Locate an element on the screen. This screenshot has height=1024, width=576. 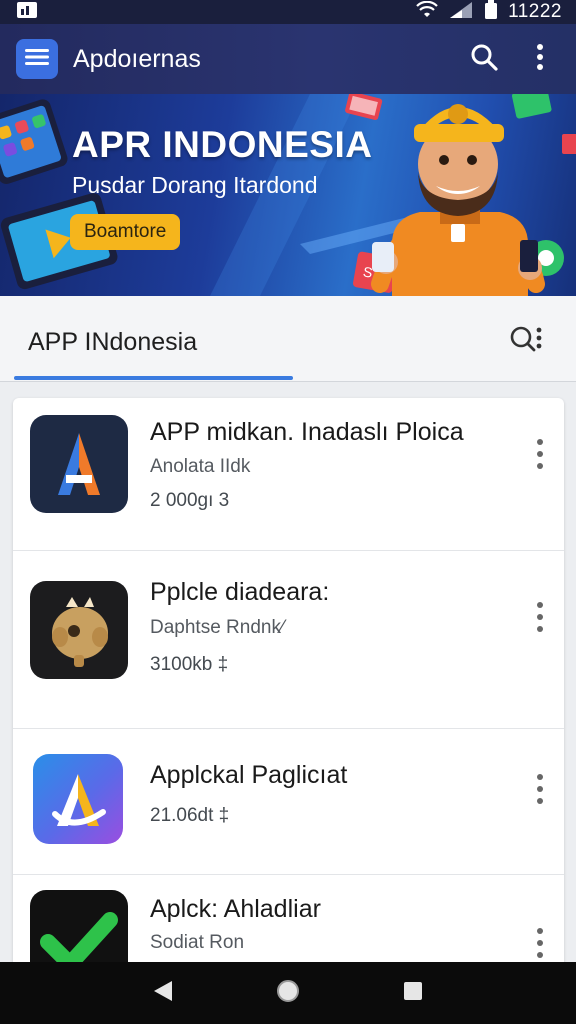
banner-store-button: Boamtore is located at coordinates (125, 232).